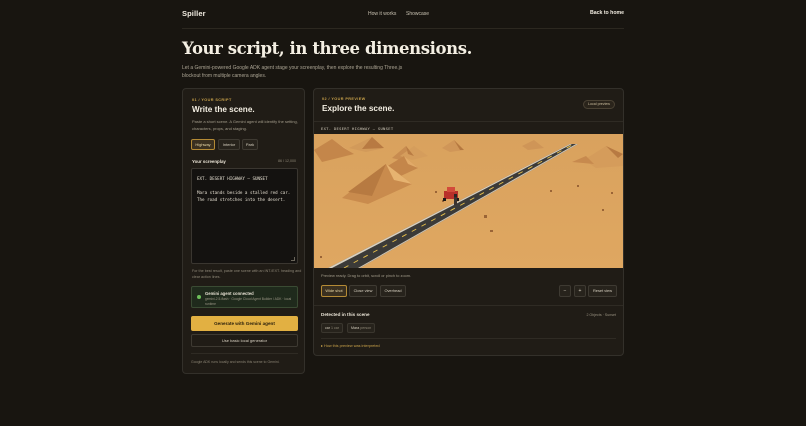  What do you see at coordinates (199, 297) in the screenshot?
I see `status-dot-icon` at bounding box center [199, 297].